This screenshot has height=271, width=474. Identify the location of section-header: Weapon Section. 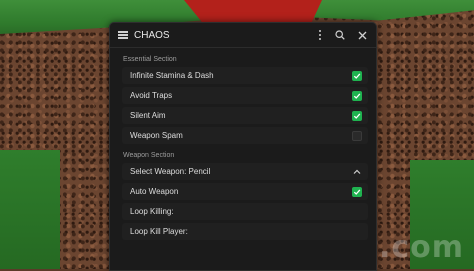
(149, 155).